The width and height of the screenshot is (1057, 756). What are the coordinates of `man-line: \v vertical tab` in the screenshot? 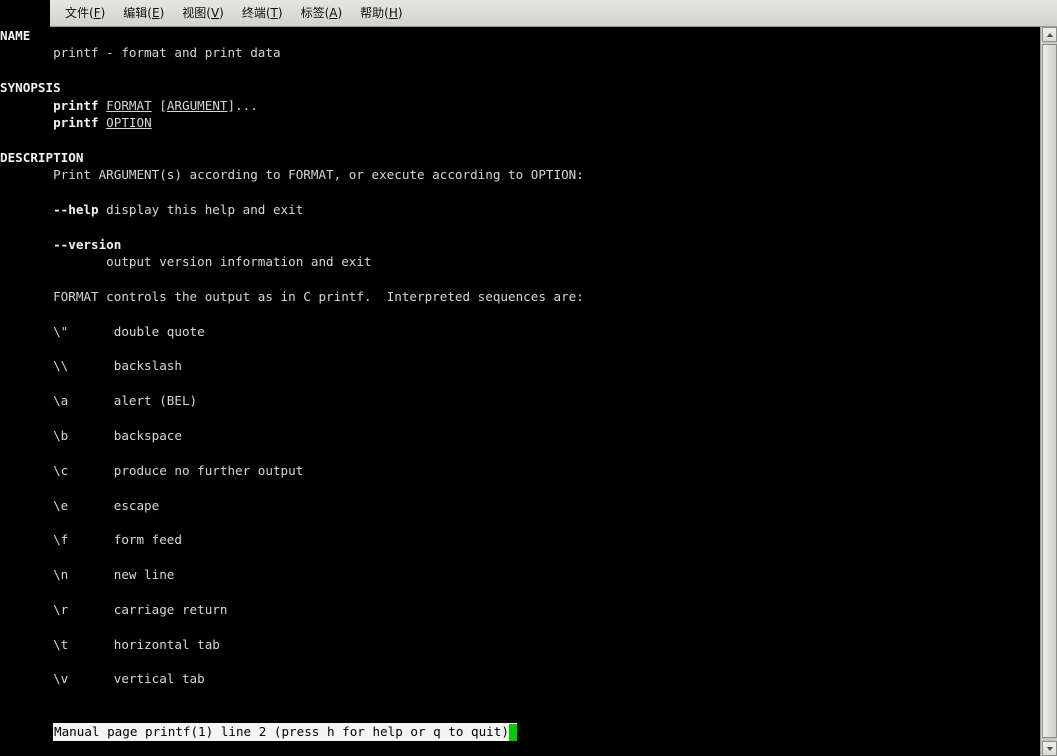 It's located at (102, 679).